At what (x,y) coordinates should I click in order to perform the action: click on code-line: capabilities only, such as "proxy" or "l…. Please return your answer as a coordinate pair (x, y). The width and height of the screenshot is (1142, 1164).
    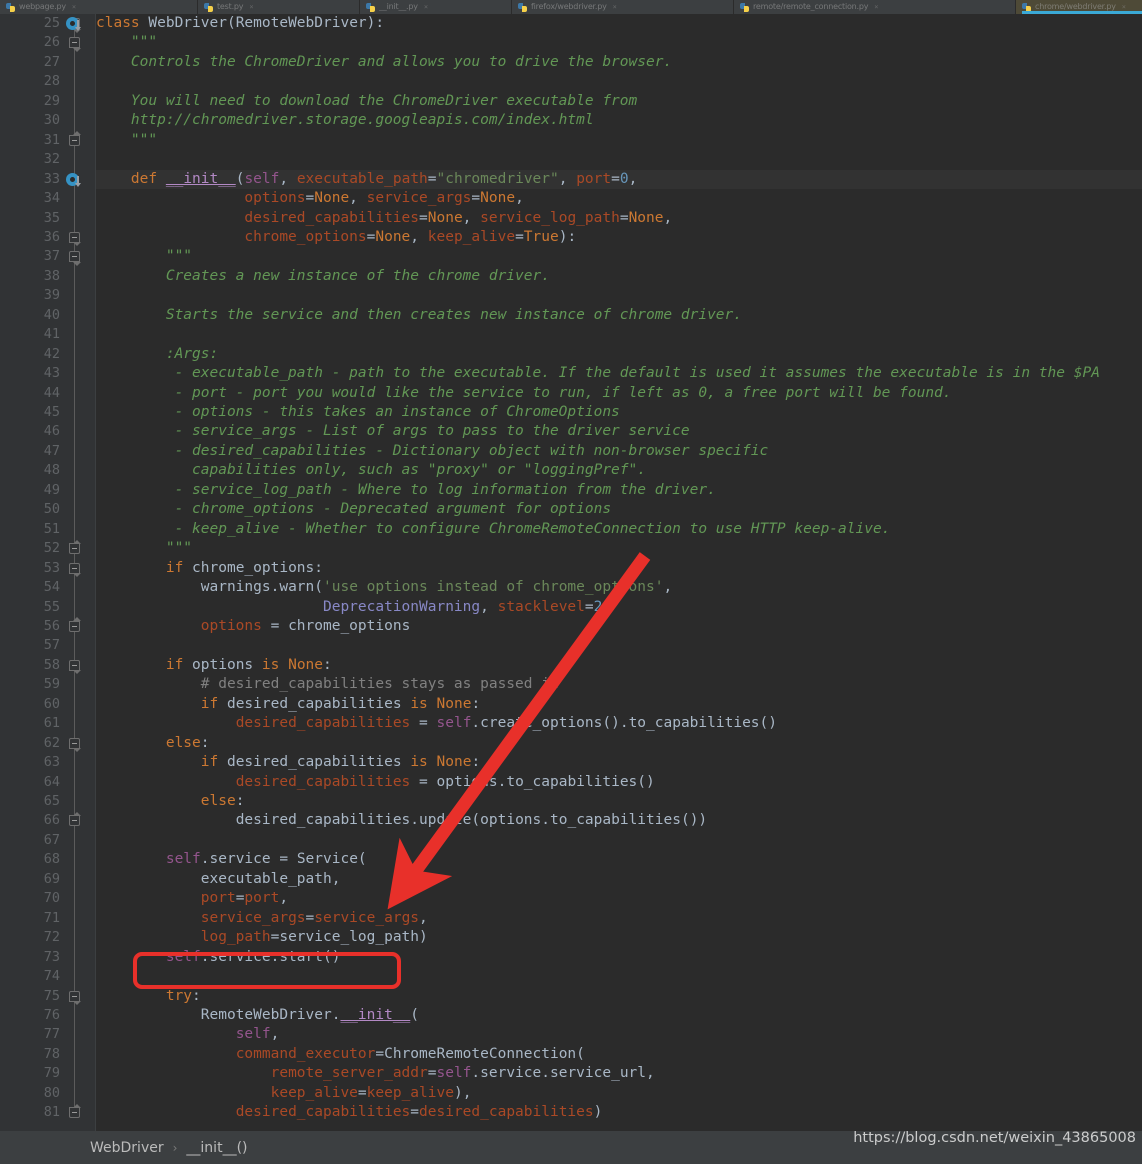
    Looking at the image, I should click on (619, 470).